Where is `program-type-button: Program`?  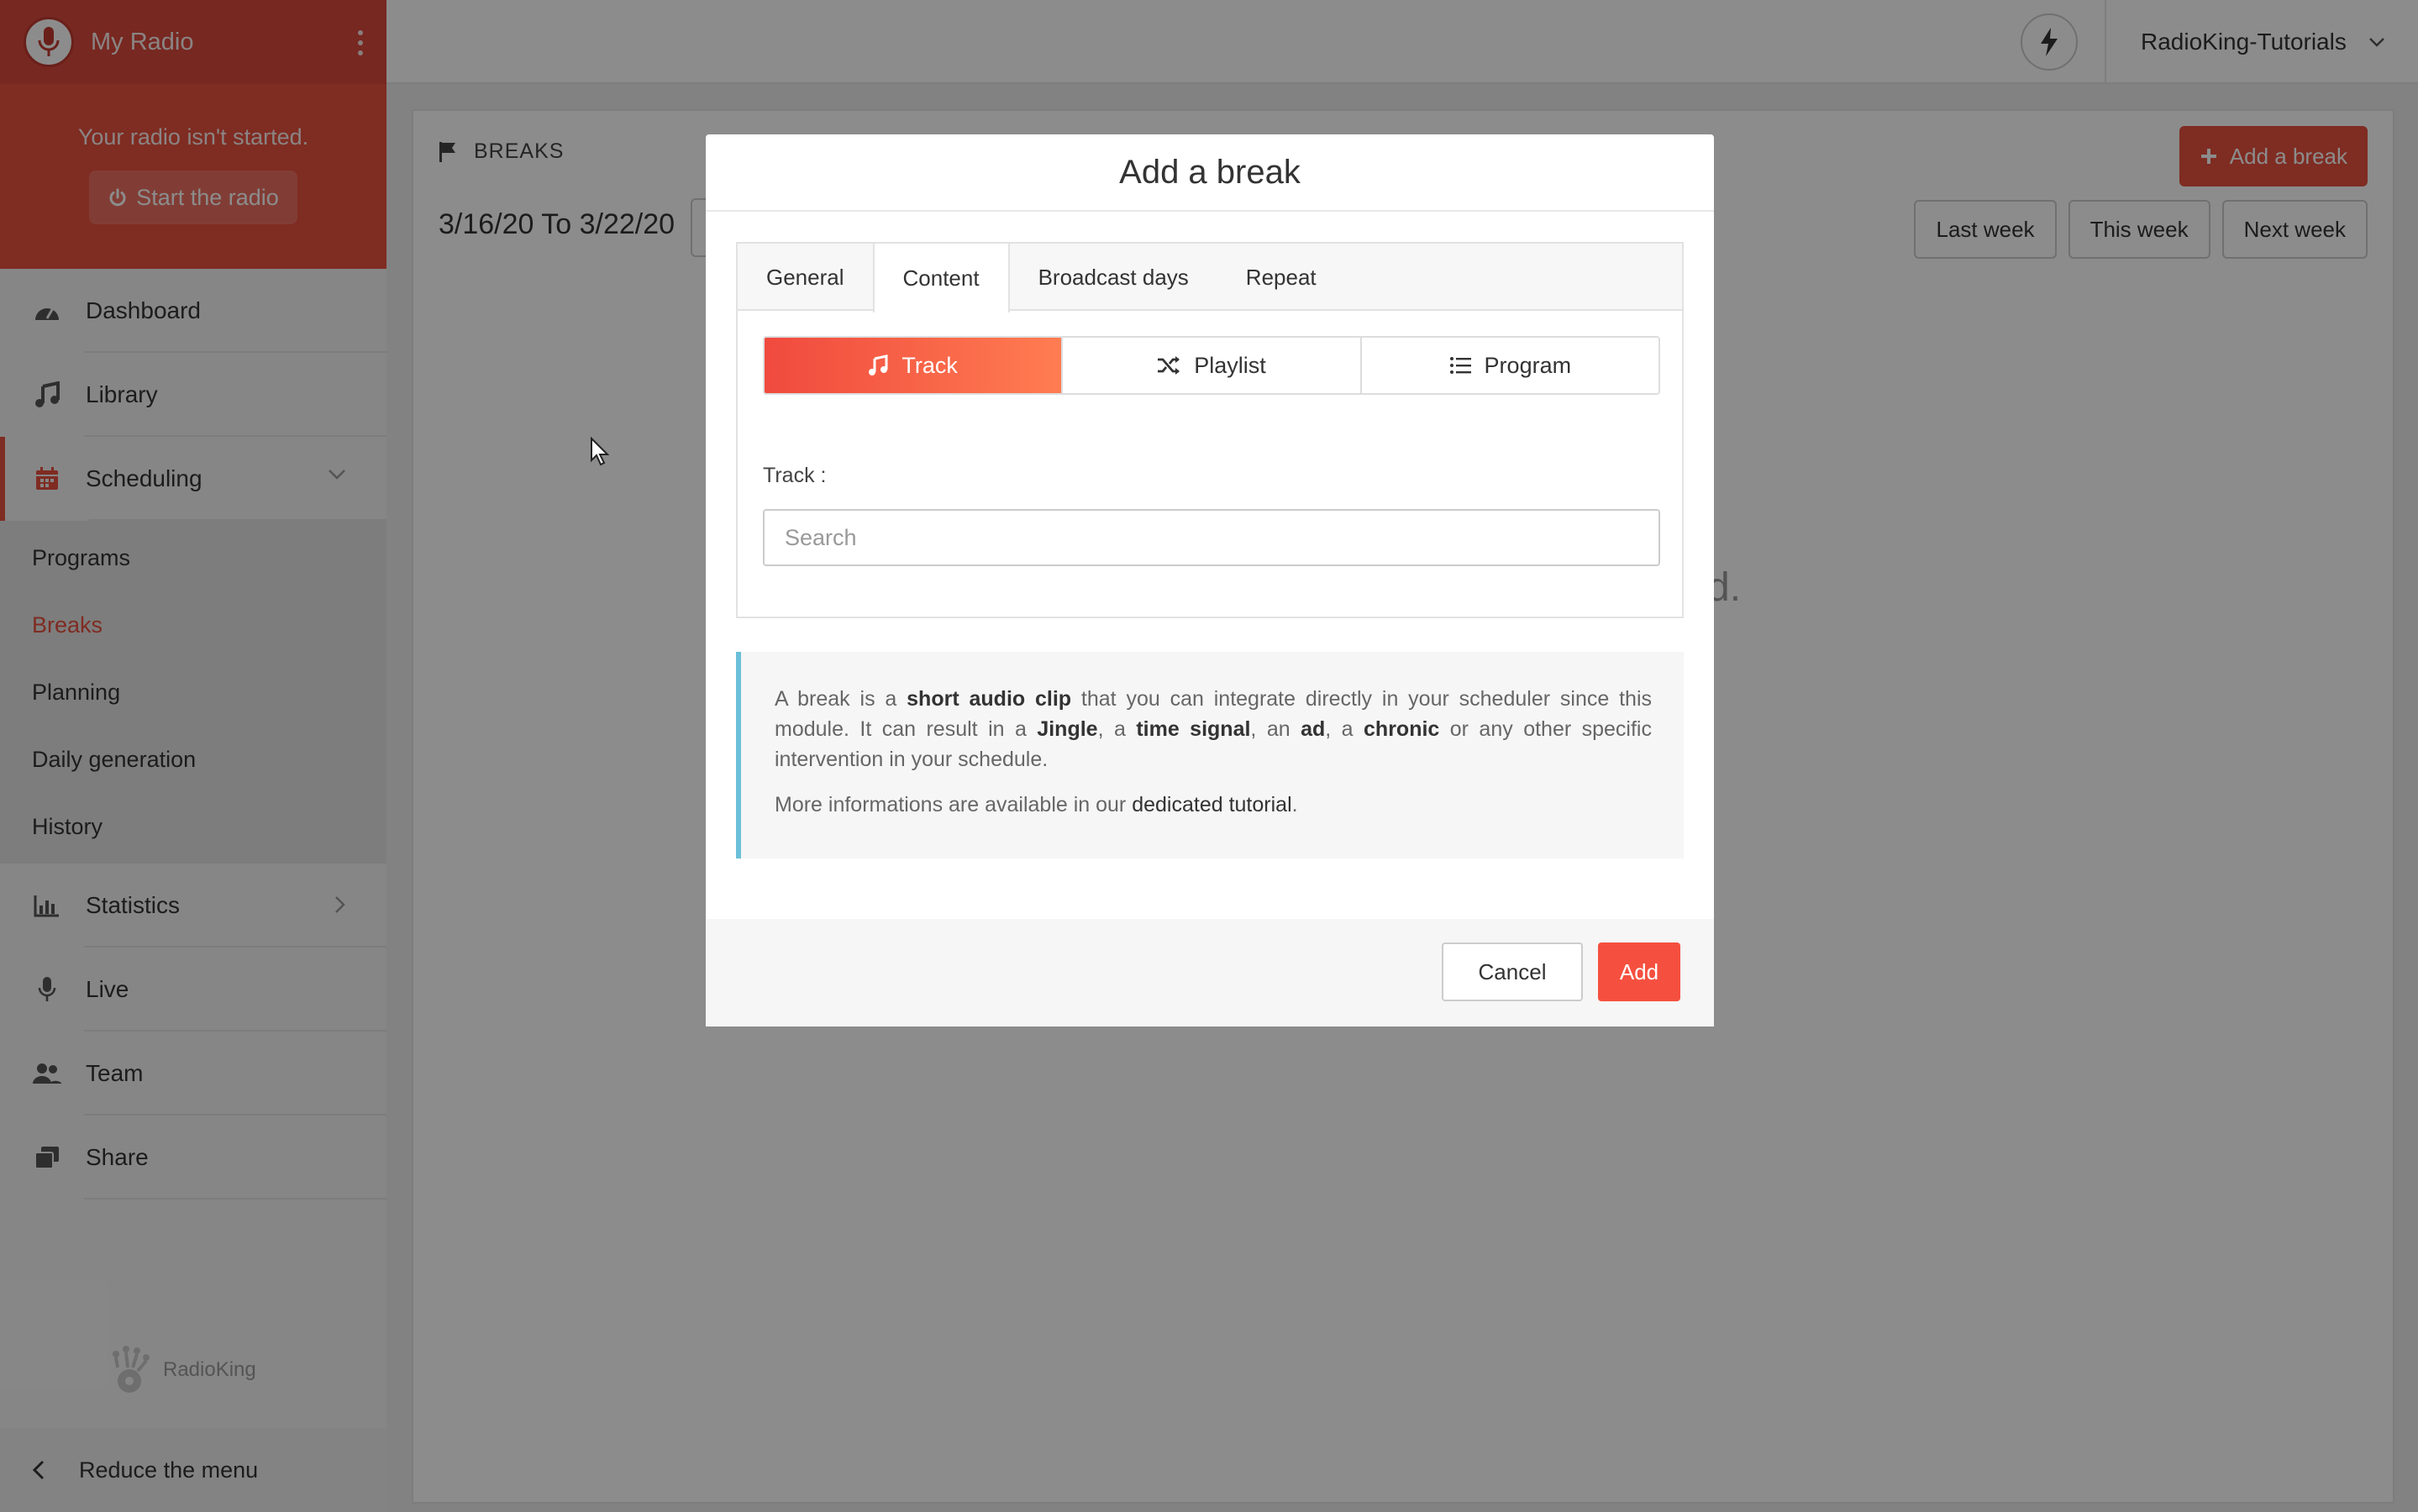
program-type-button: Program is located at coordinates (1510, 365).